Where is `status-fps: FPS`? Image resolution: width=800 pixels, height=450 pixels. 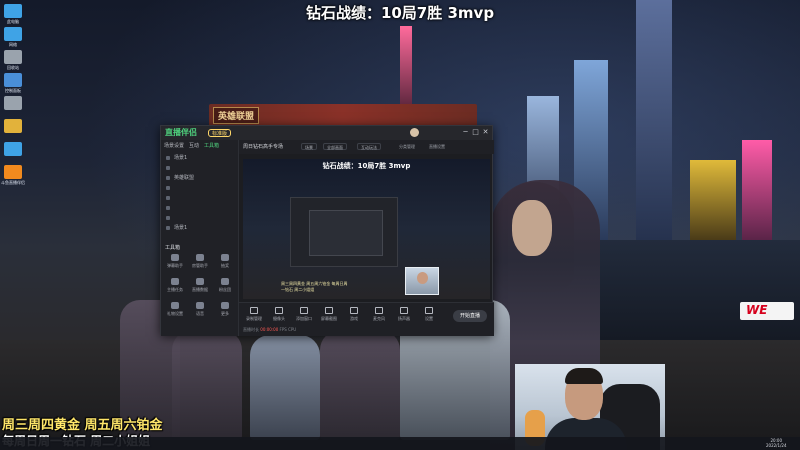 status-fps: FPS is located at coordinates (283, 329).